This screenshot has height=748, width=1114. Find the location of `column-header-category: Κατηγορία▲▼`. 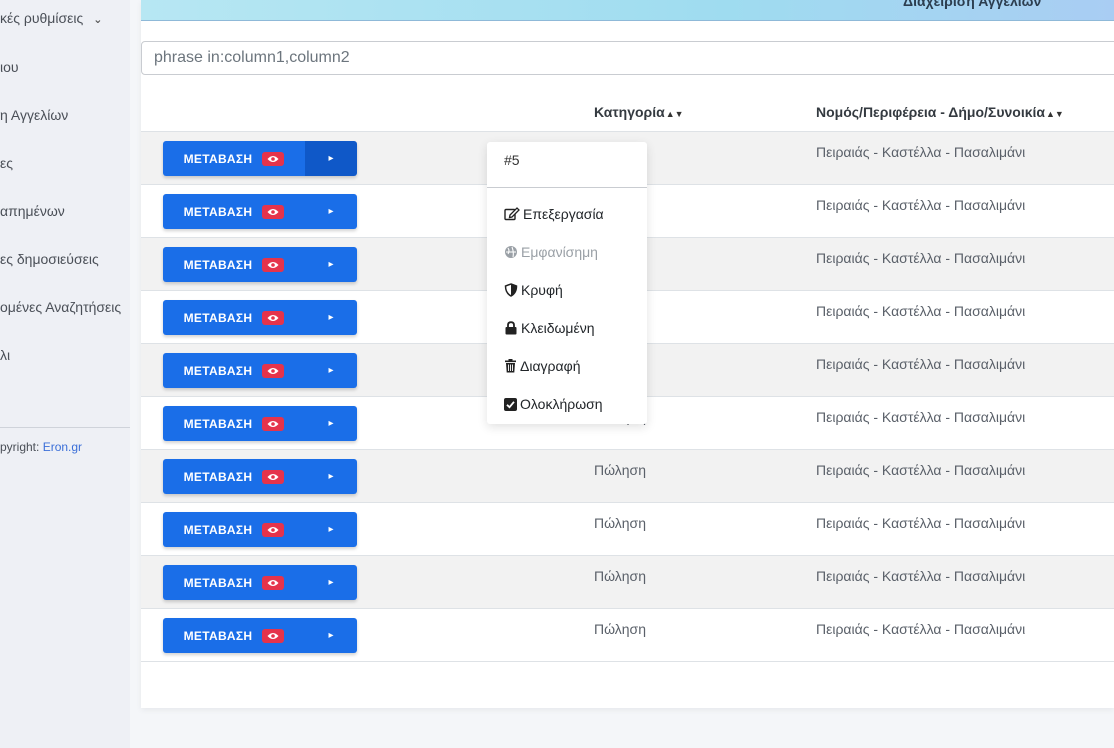

column-header-category: Κατηγορία▲▼ is located at coordinates (639, 112).